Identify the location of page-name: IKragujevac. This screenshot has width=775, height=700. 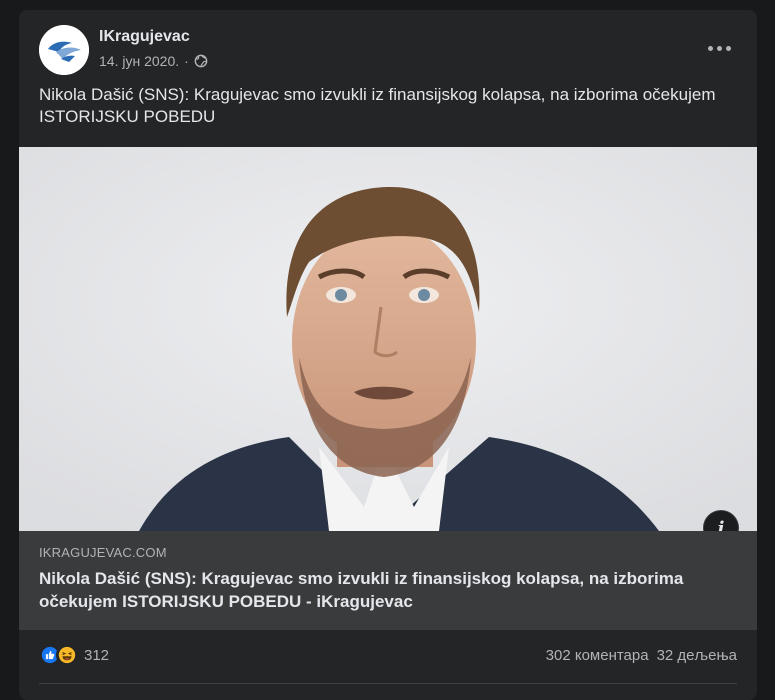
(144, 37).